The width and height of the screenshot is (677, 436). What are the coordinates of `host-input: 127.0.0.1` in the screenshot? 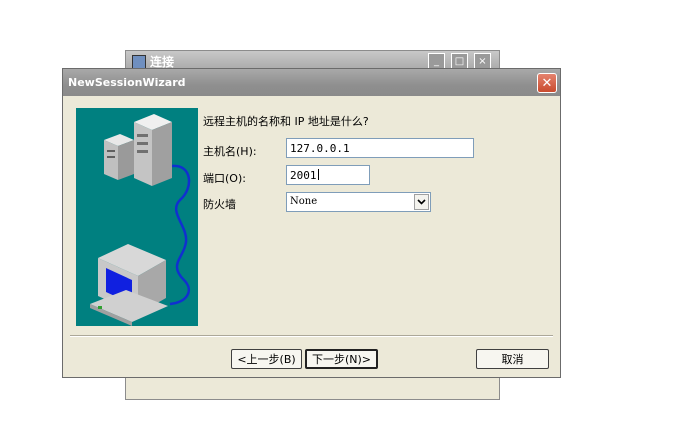 It's located at (380, 148).